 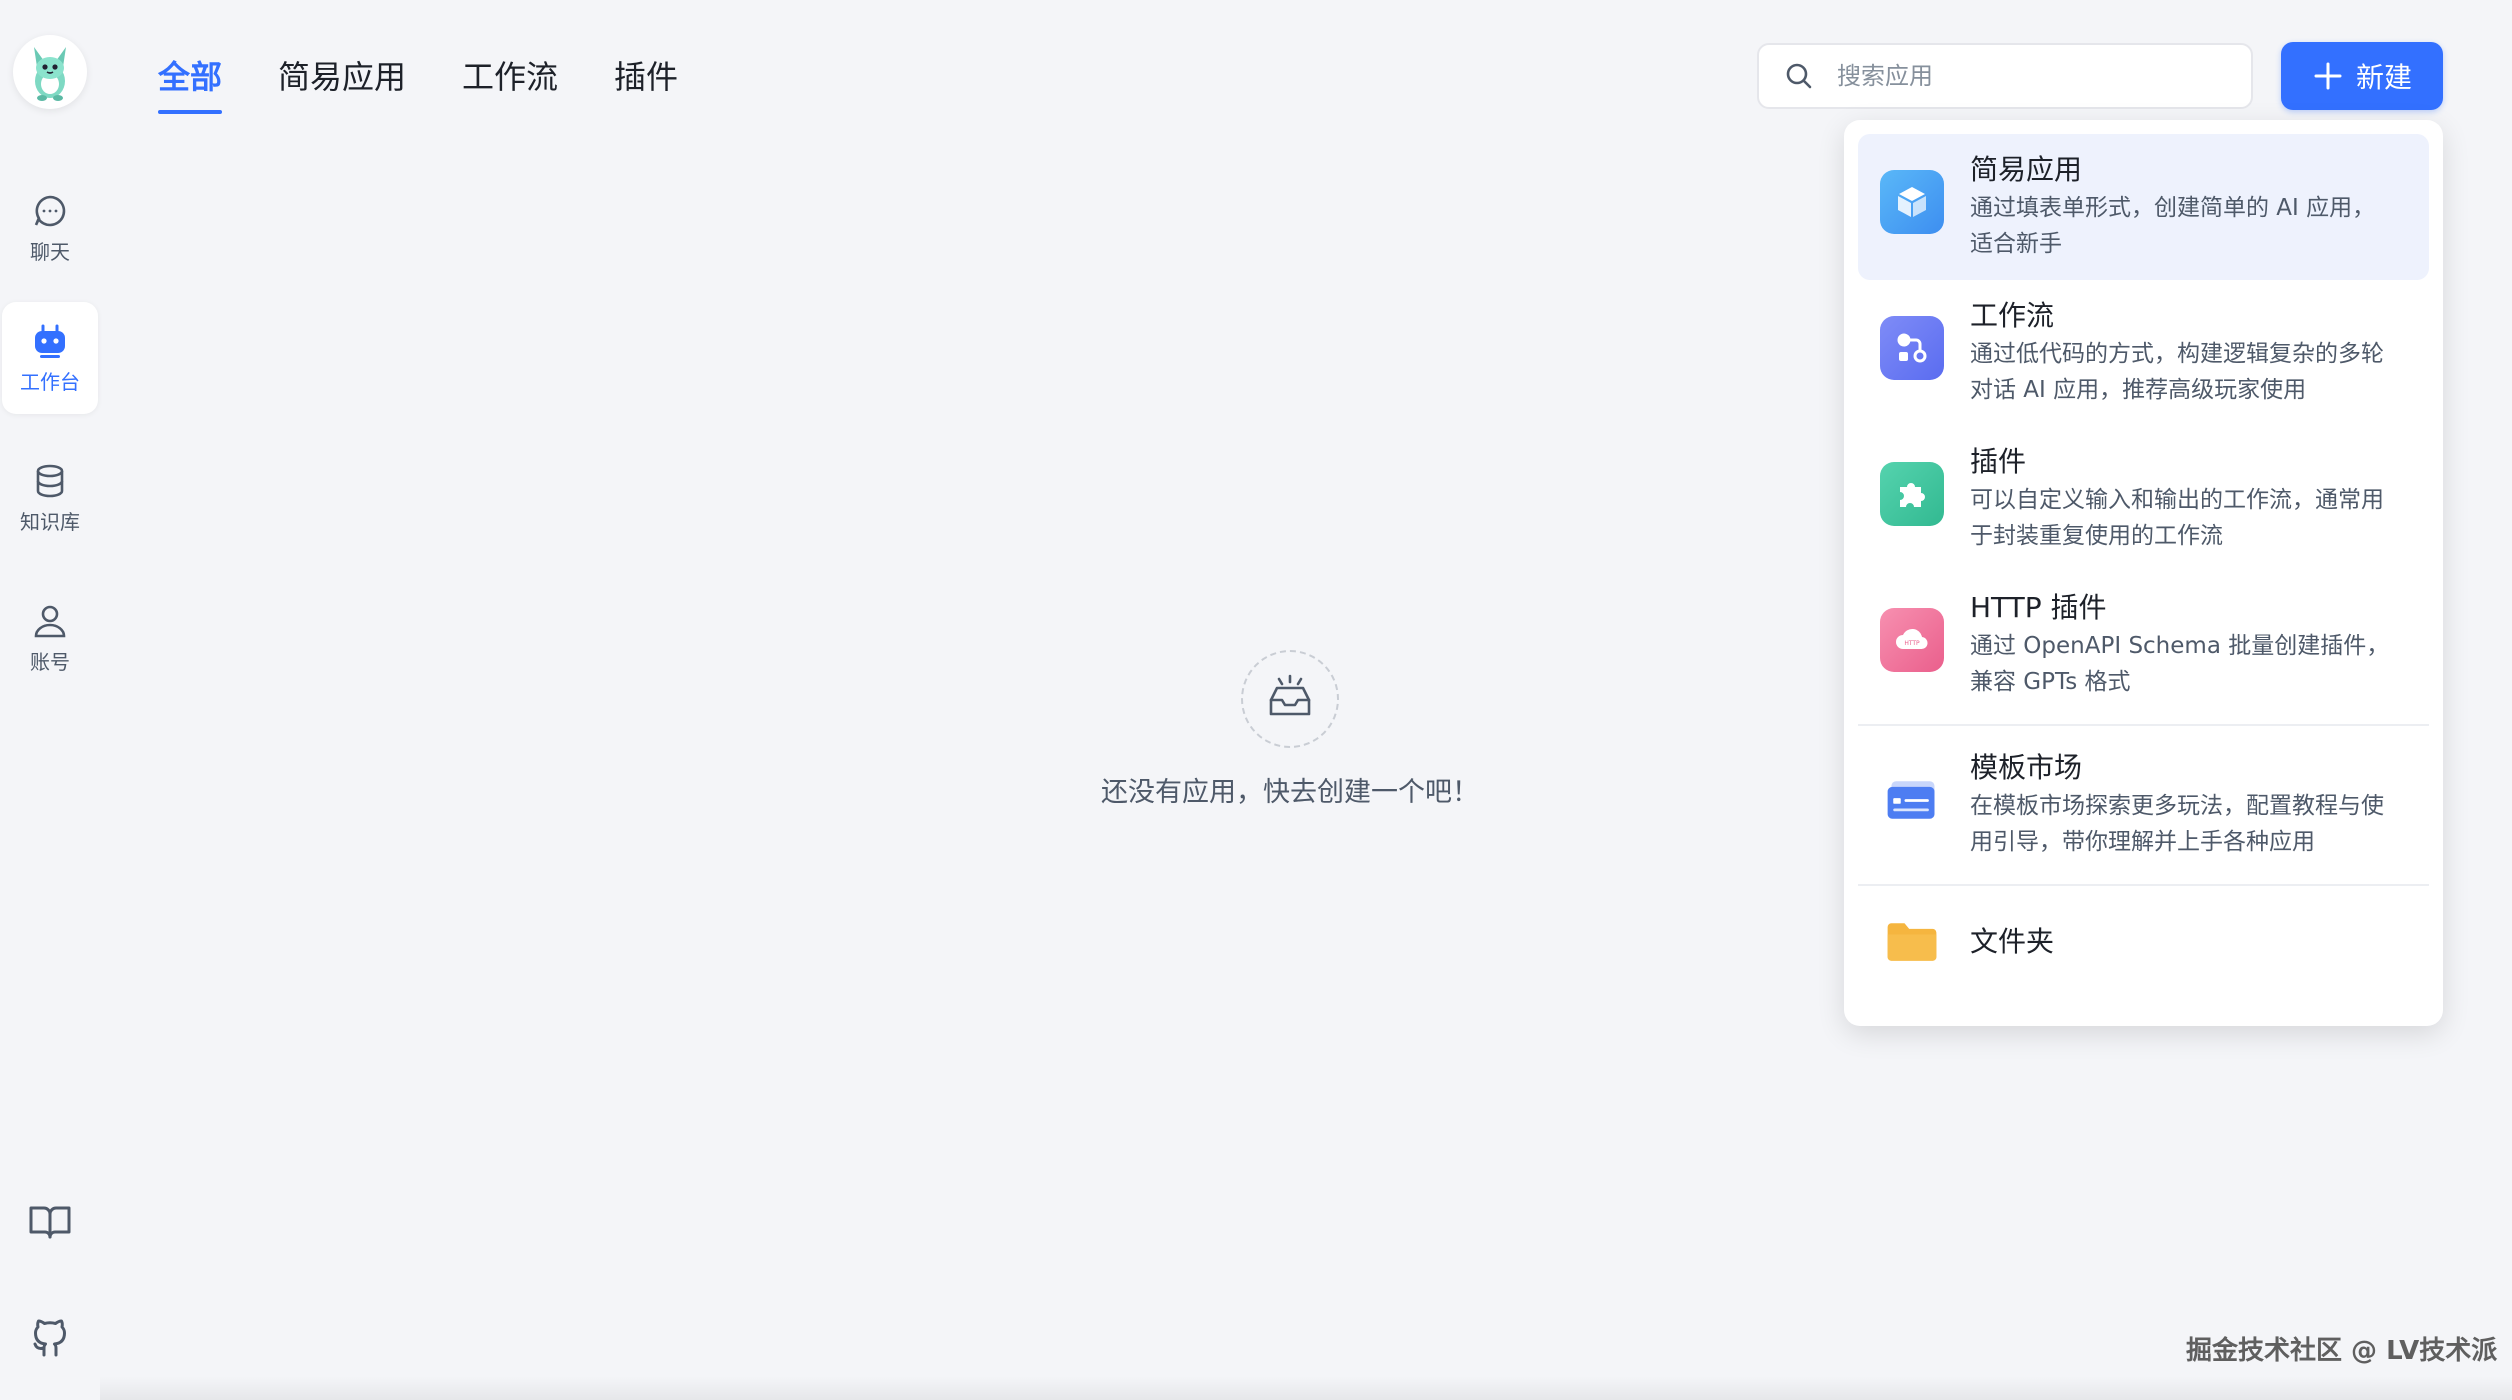 I want to click on empty-state-graphic, so click(x=1290, y=699).